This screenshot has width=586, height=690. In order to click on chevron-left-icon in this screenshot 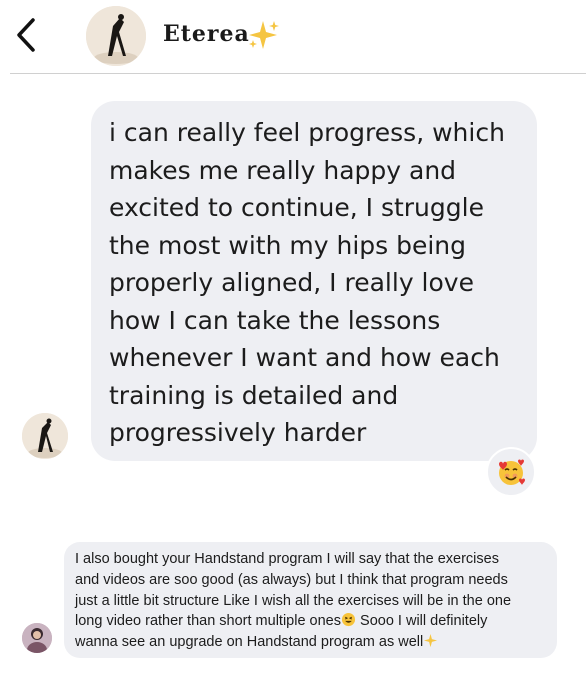, I will do `click(26, 35)`.